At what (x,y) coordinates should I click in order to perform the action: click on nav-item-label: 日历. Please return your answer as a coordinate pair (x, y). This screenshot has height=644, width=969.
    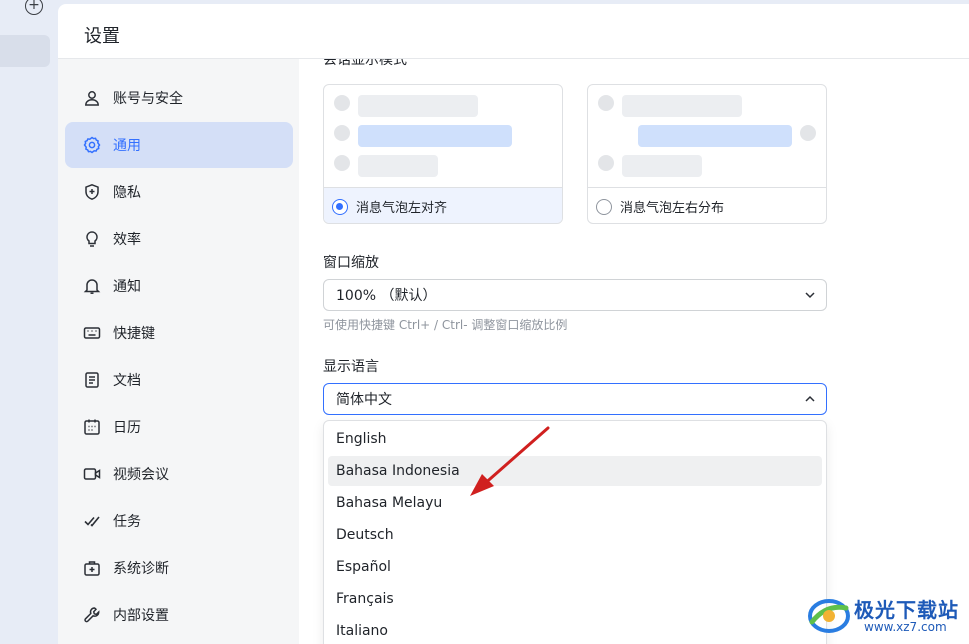
    Looking at the image, I should click on (127, 428).